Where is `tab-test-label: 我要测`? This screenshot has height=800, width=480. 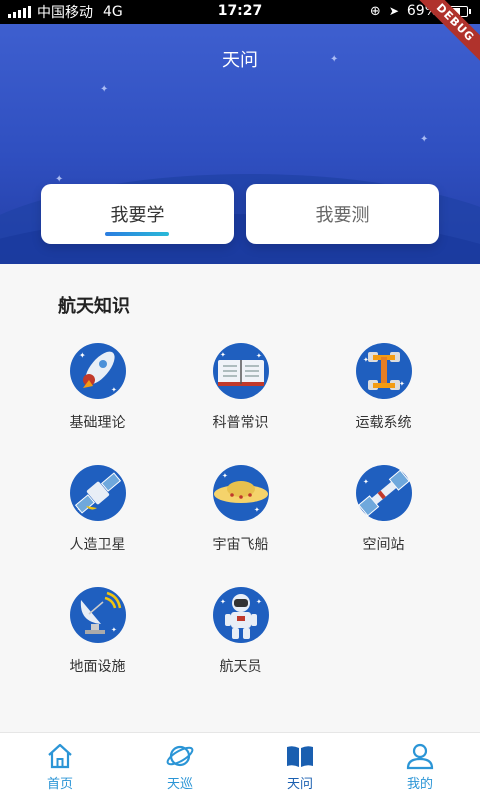
tab-test-label: 我要测 is located at coordinates (342, 215).